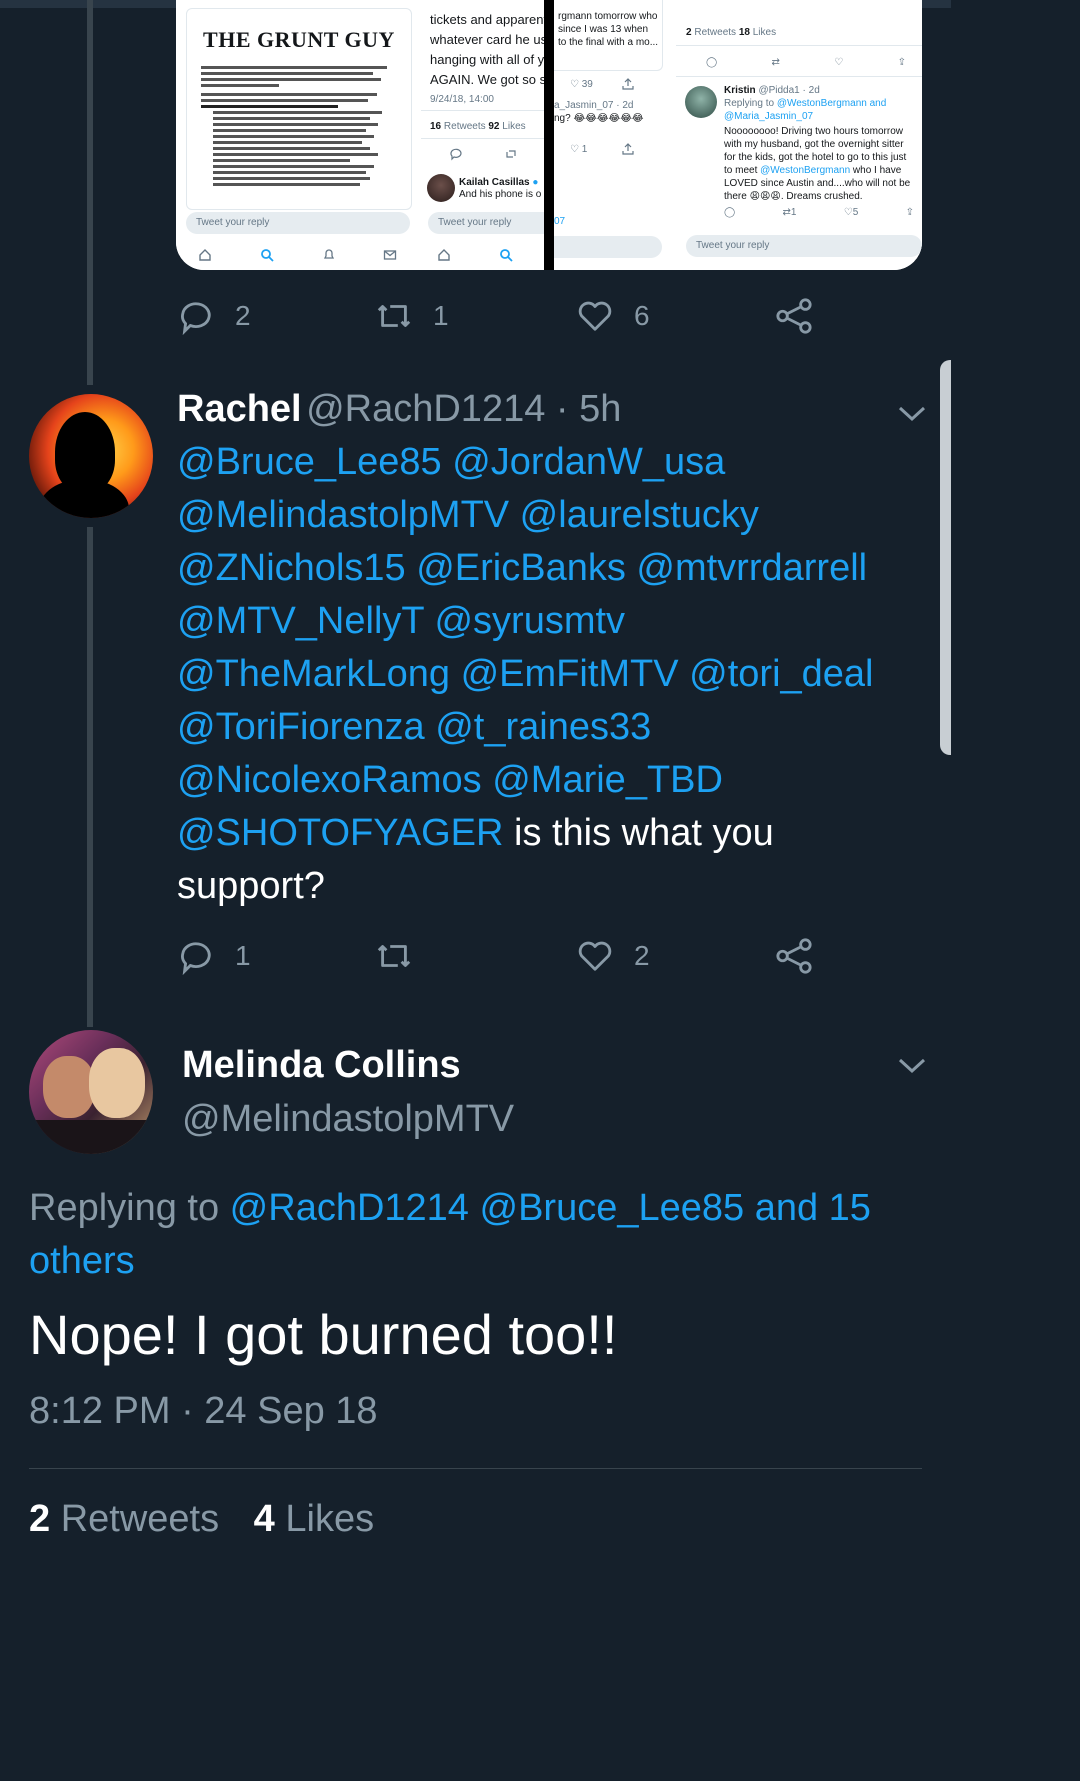 This screenshot has width=1080, height=1781. What do you see at coordinates (124, 1519) in the screenshot?
I see `retweets-stat: 2 Retweets` at bounding box center [124, 1519].